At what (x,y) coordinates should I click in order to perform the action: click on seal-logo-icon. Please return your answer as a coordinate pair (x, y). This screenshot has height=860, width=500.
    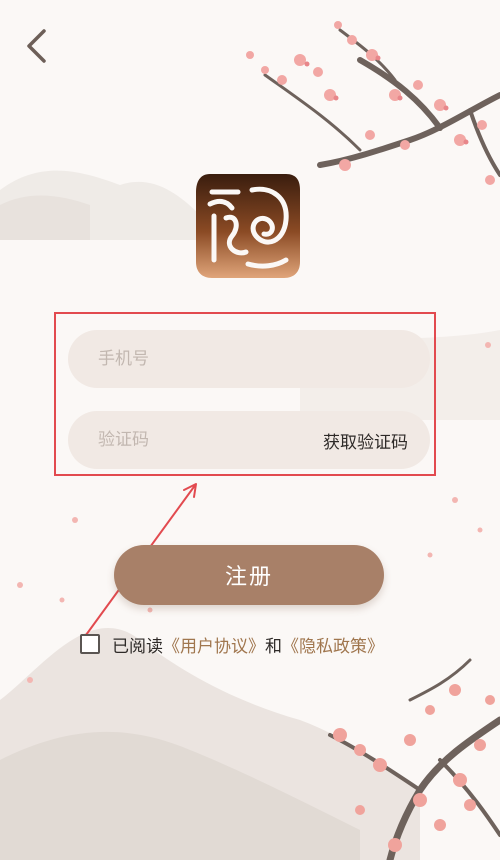
    Looking at the image, I should click on (248, 226).